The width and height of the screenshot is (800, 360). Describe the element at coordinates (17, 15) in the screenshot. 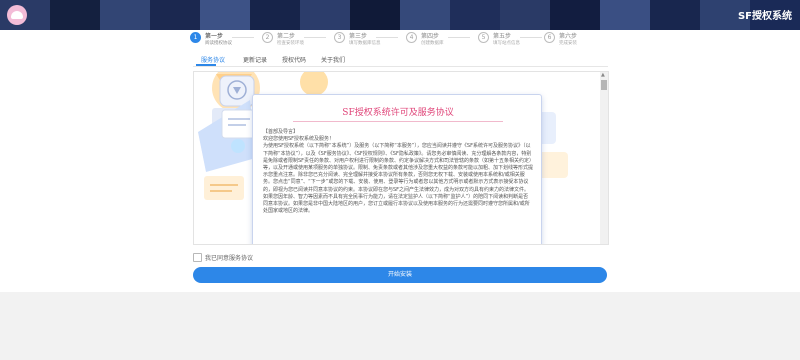

I see `cloud-logo-icon` at that location.